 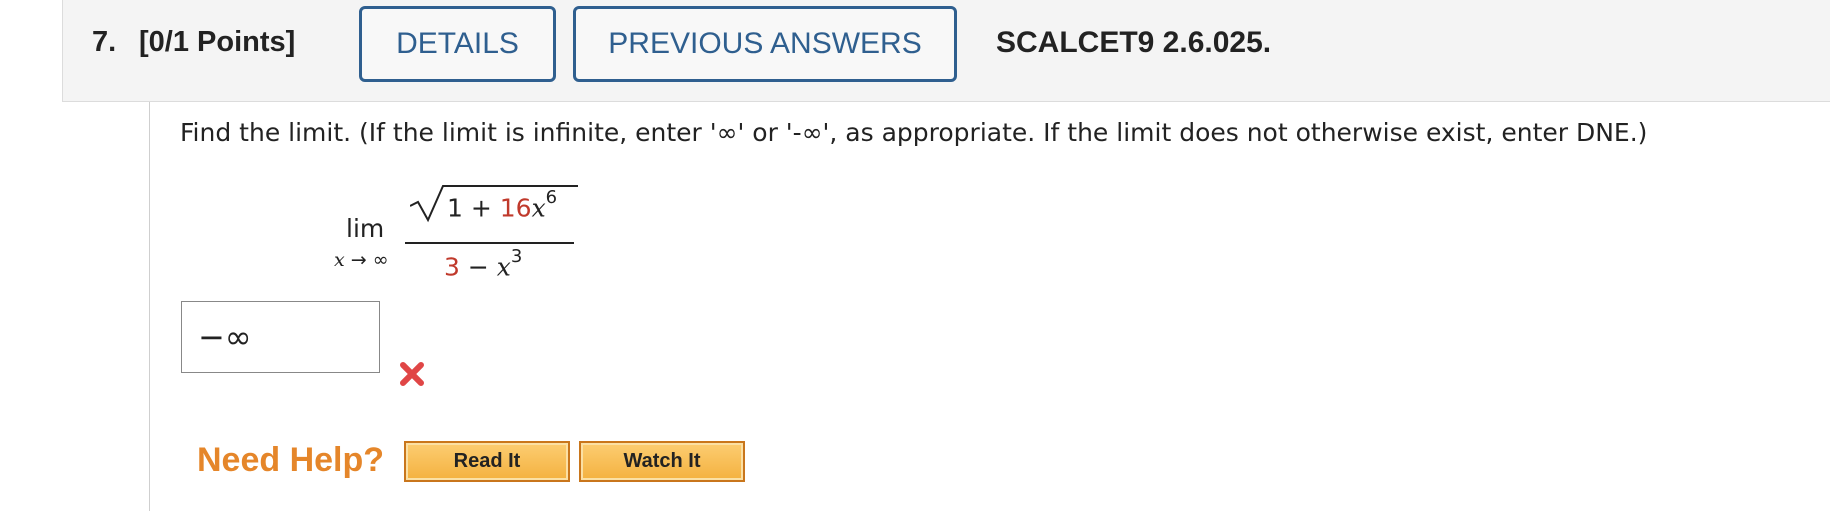 I want to click on read-it-button: Read It, so click(x=487, y=461).